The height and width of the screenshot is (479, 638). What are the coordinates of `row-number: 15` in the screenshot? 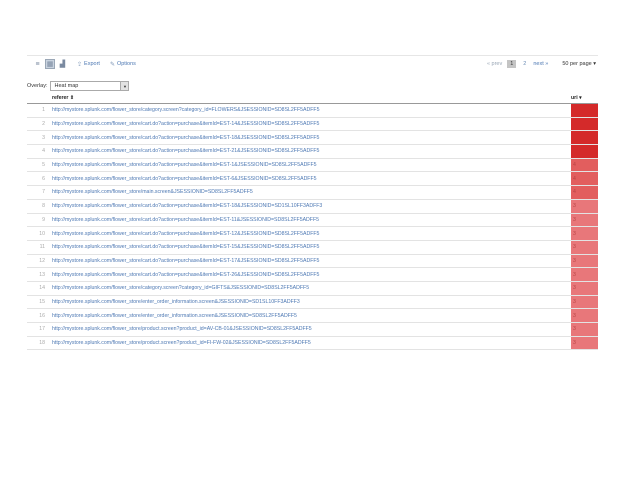 It's located at (42, 301).